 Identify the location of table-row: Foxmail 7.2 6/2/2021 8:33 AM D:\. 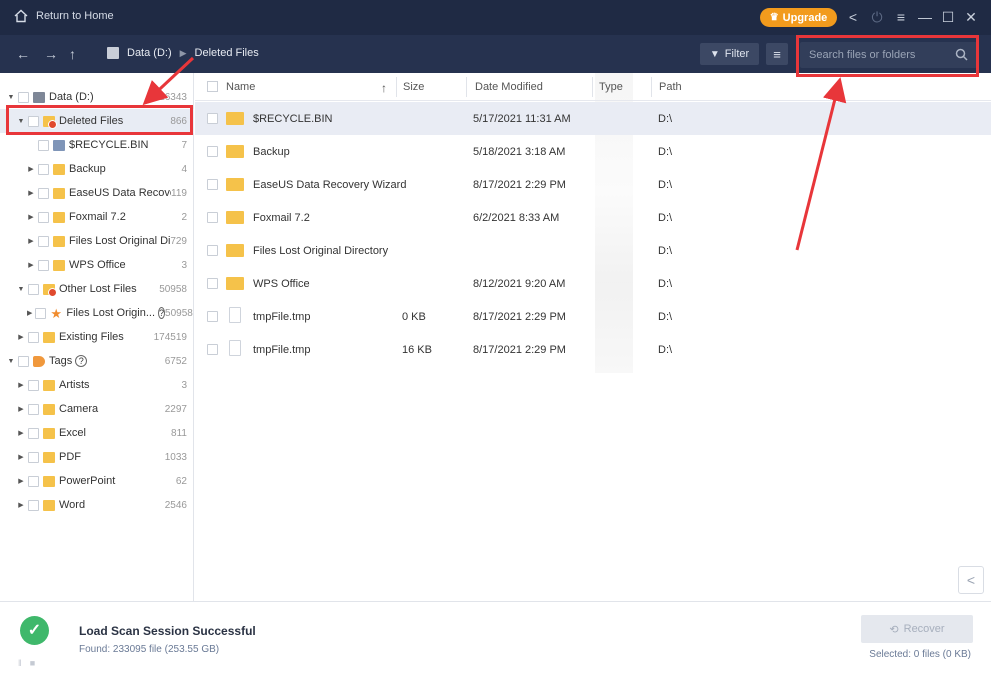
(593, 217).